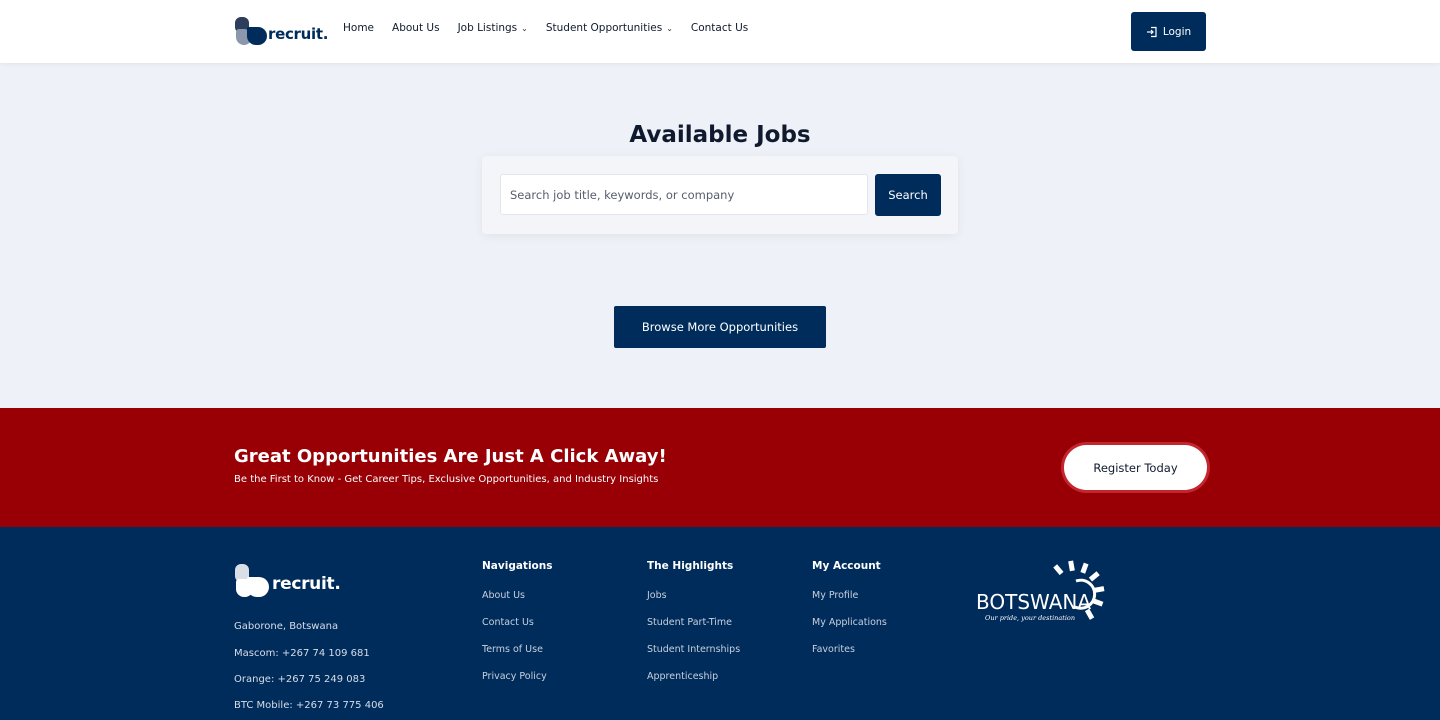 This screenshot has width=1440, height=720. What do you see at coordinates (693, 677) in the screenshot?
I see `footer-link-apprenticeship: Apprenticeship` at bounding box center [693, 677].